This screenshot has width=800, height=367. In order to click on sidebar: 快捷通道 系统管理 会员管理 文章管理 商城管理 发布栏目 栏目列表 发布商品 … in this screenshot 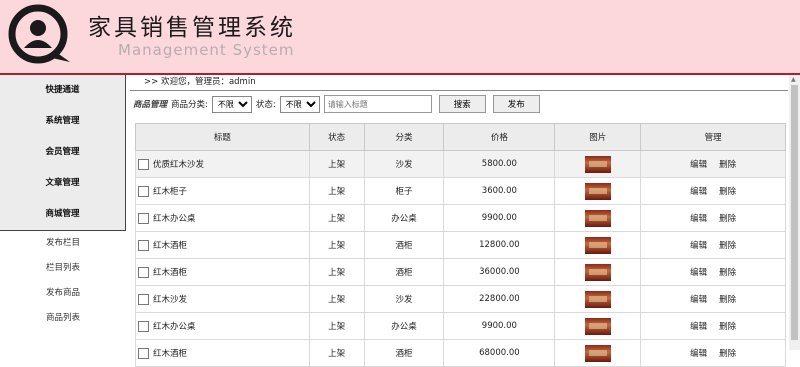, I will do `click(63, 212)`.